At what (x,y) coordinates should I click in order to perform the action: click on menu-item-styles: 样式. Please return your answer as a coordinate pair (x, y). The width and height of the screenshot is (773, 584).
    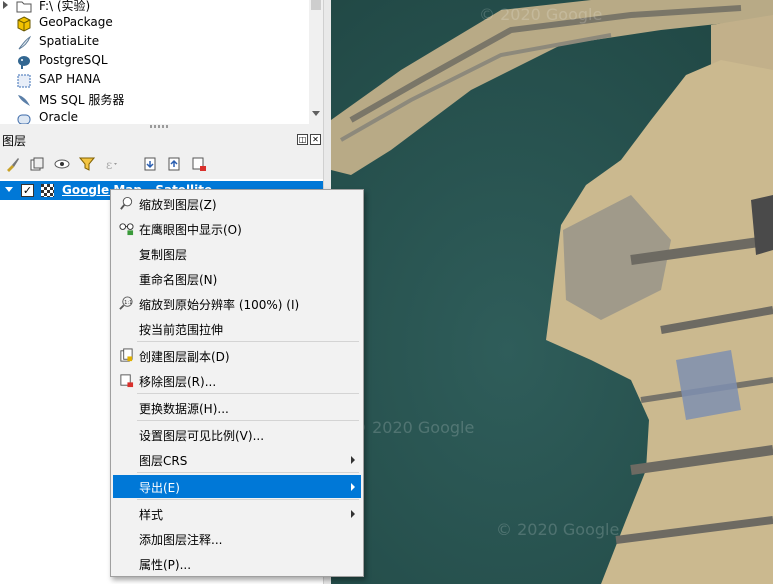
    Looking at the image, I should click on (237, 513).